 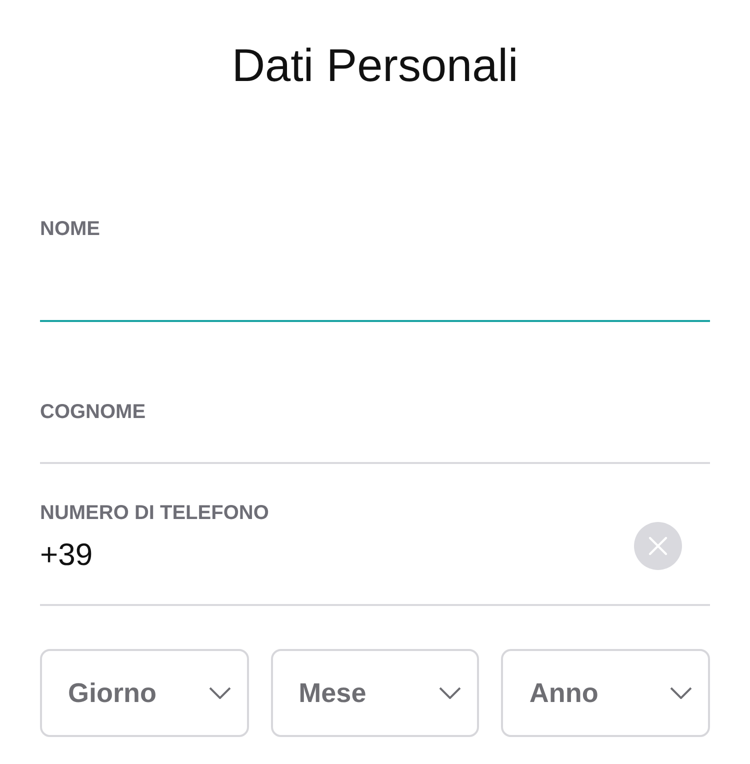 I want to click on input-field: +39, so click(x=320, y=555).